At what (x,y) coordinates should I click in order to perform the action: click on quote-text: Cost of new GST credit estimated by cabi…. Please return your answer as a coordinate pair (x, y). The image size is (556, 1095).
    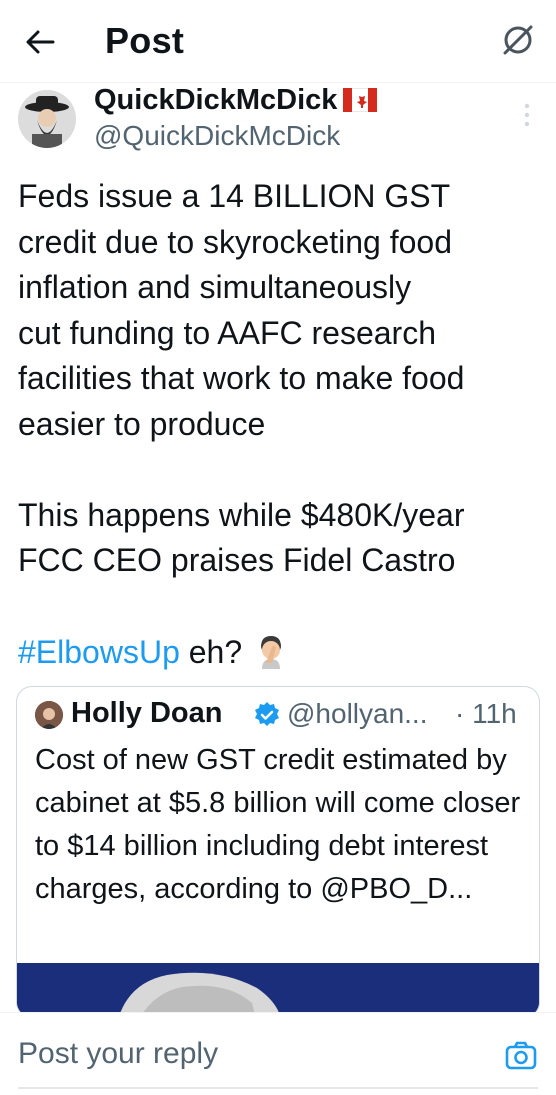
    Looking at the image, I should click on (278, 824).